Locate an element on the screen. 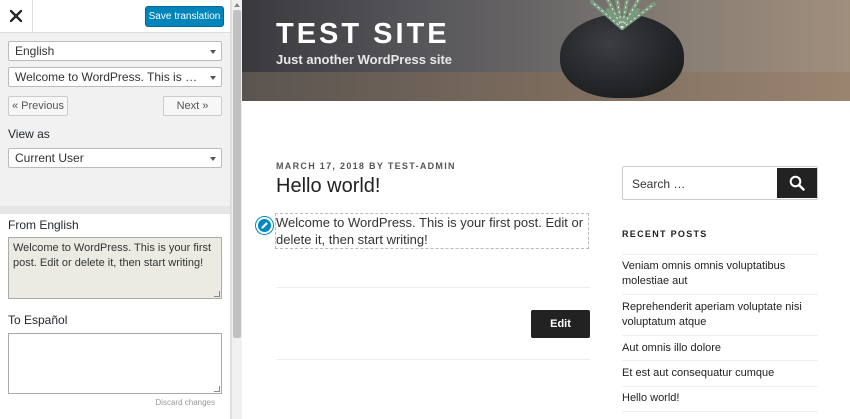  post-date: MARCH 17, 2018 is located at coordinates (320, 166).